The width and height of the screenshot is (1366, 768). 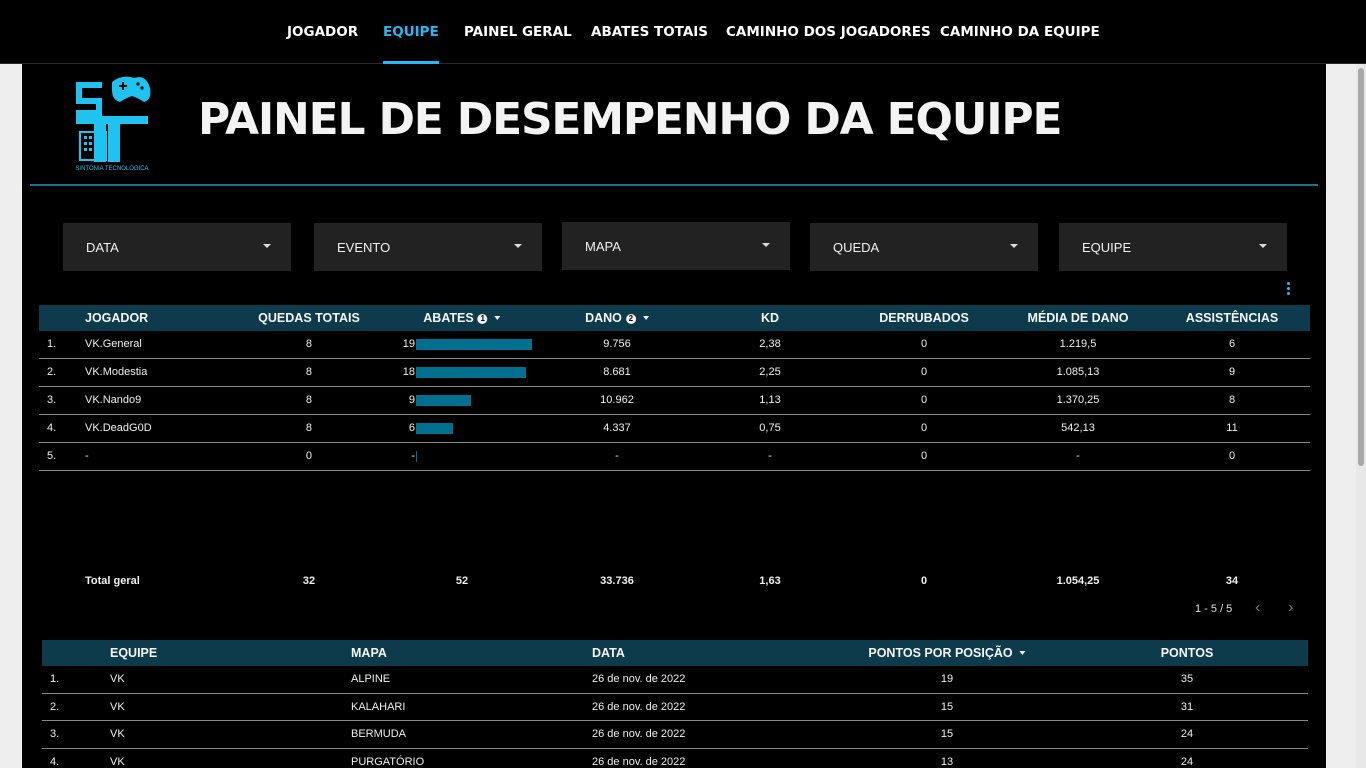 What do you see at coordinates (52, 456) in the screenshot?
I see `row-index: 5.` at bounding box center [52, 456].